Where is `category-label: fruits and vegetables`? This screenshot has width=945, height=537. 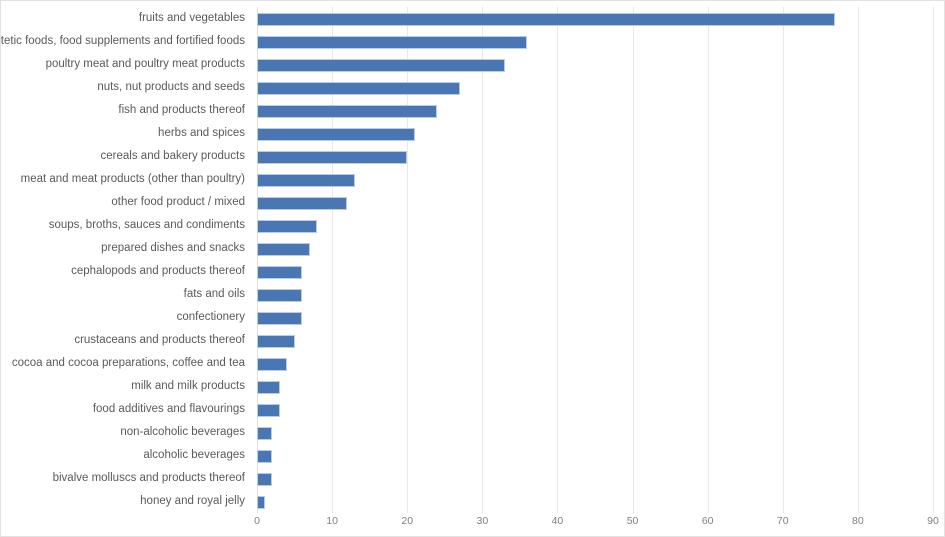 category-label: fruits and vegetables is located at coordinates (191, 18).